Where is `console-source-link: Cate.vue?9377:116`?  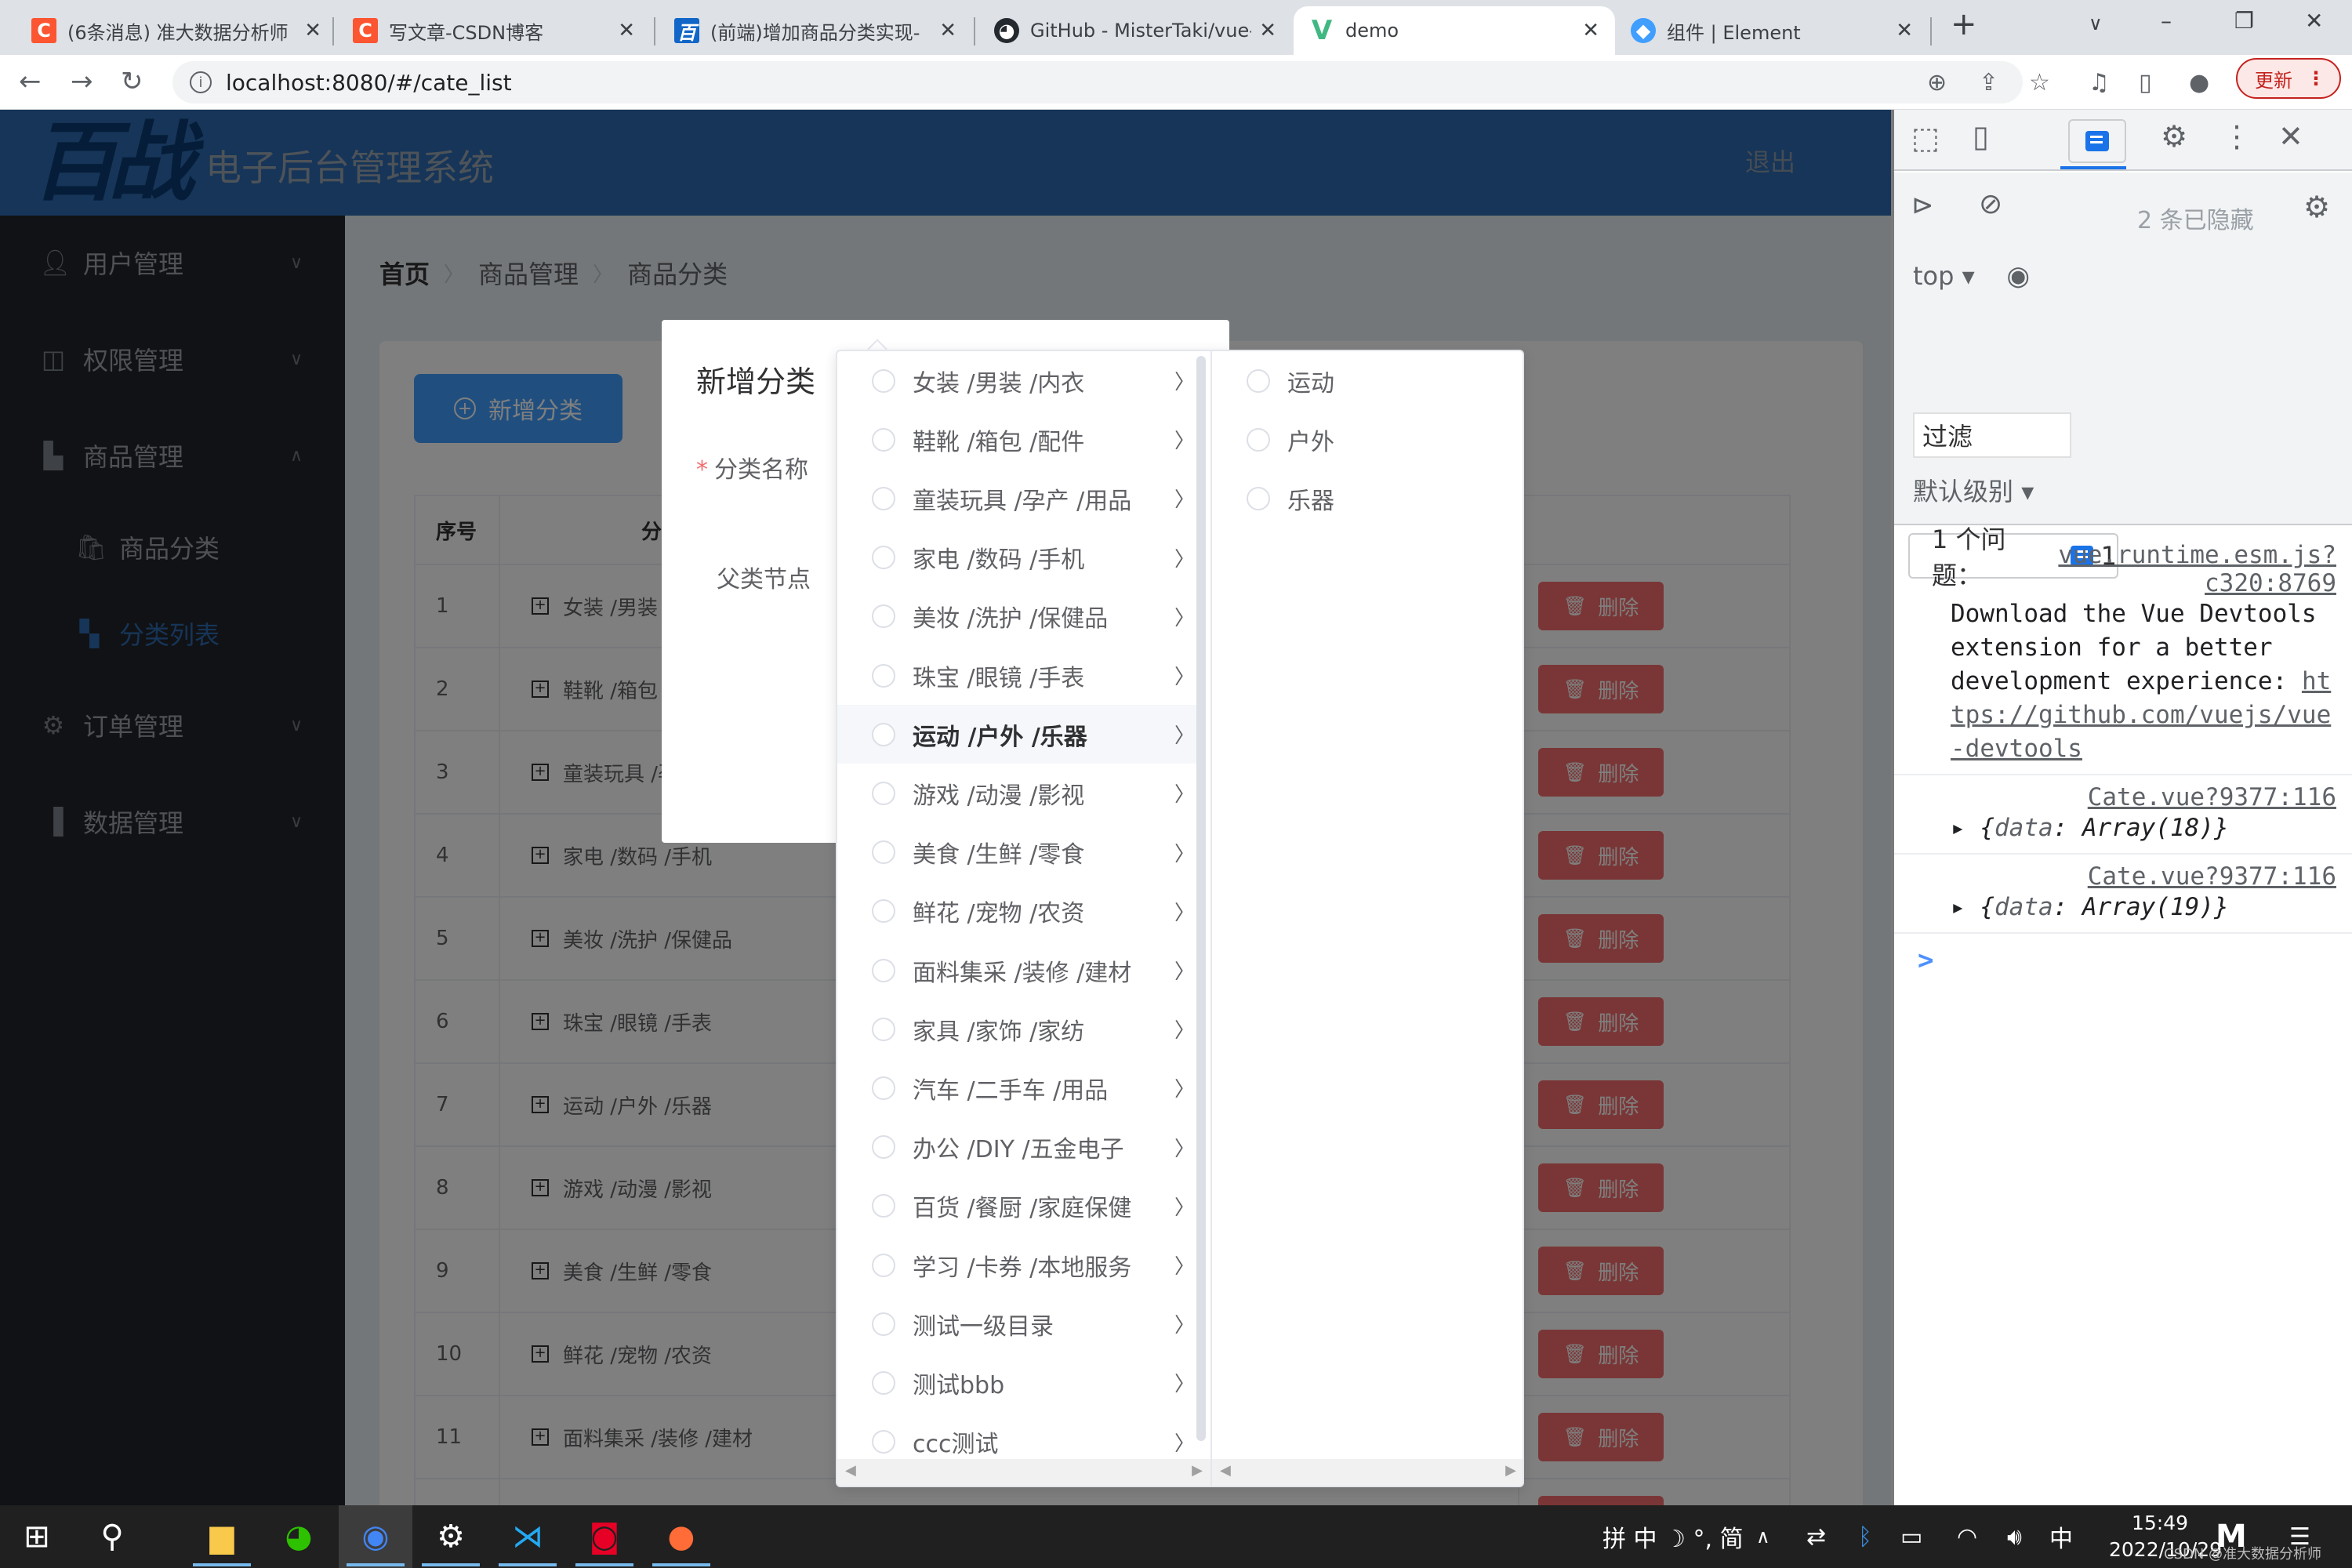 console-source-link: Cate.vue?9377:116 is located at coordinates (2143, 797).